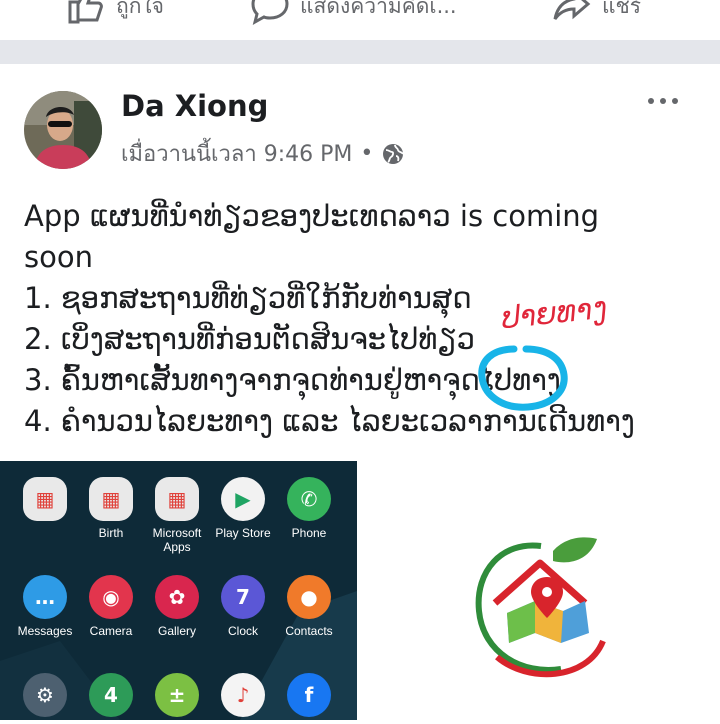 The width and height of the screenshot is (720, 724). Describe the element at coordinates (540, 607) in the screenshot. I see `map-house-logo` at that location.